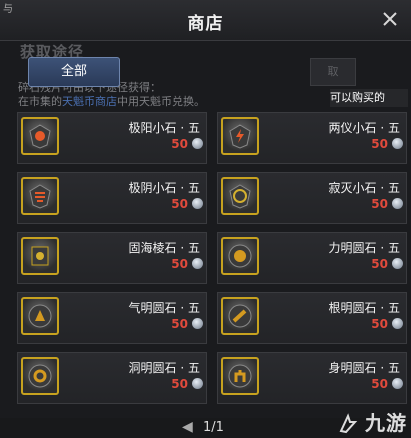  I want to click on shop-item: 固海棱石 · 五 50, so click(112, 258).